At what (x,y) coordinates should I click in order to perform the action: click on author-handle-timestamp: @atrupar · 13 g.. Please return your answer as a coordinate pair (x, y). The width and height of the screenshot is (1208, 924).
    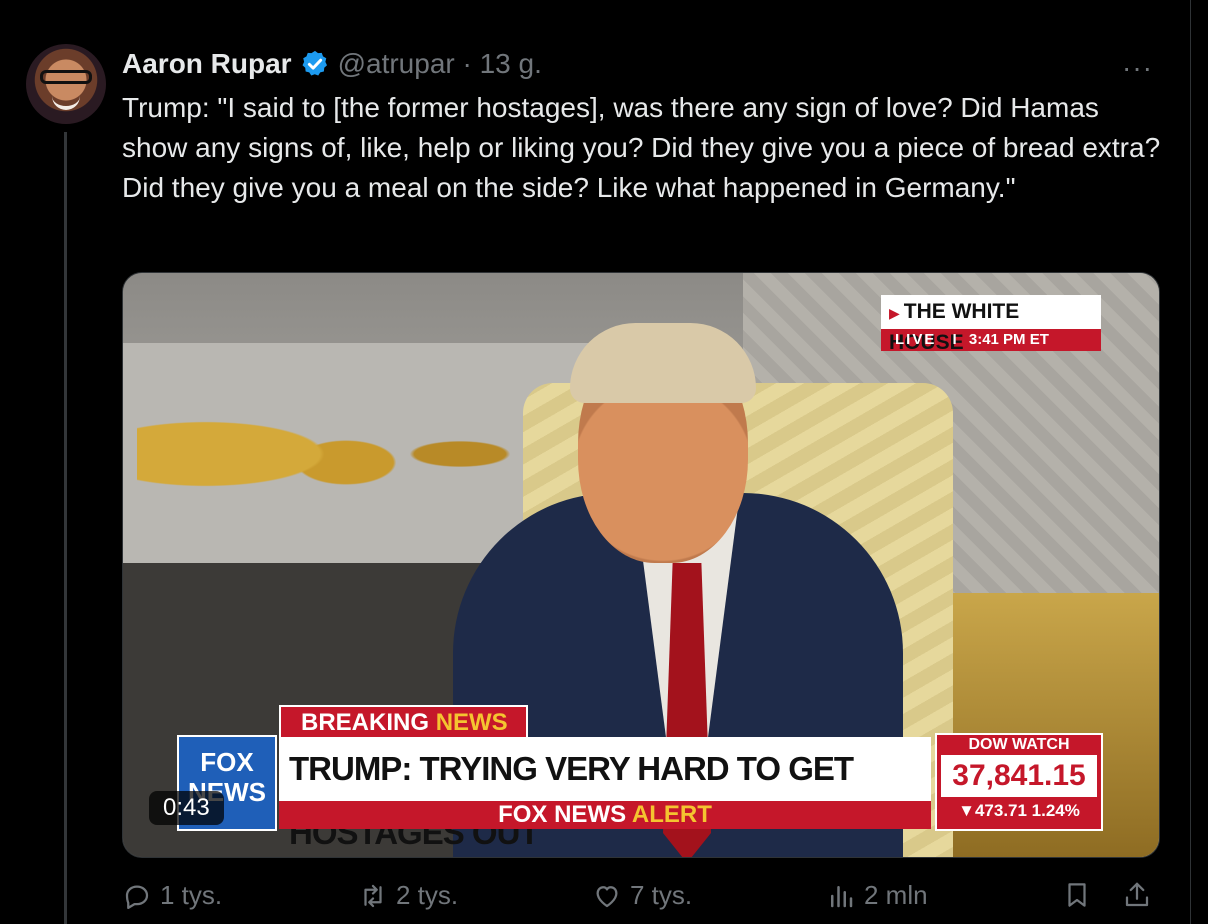
    Looking at the image, I should click on (440, 64).